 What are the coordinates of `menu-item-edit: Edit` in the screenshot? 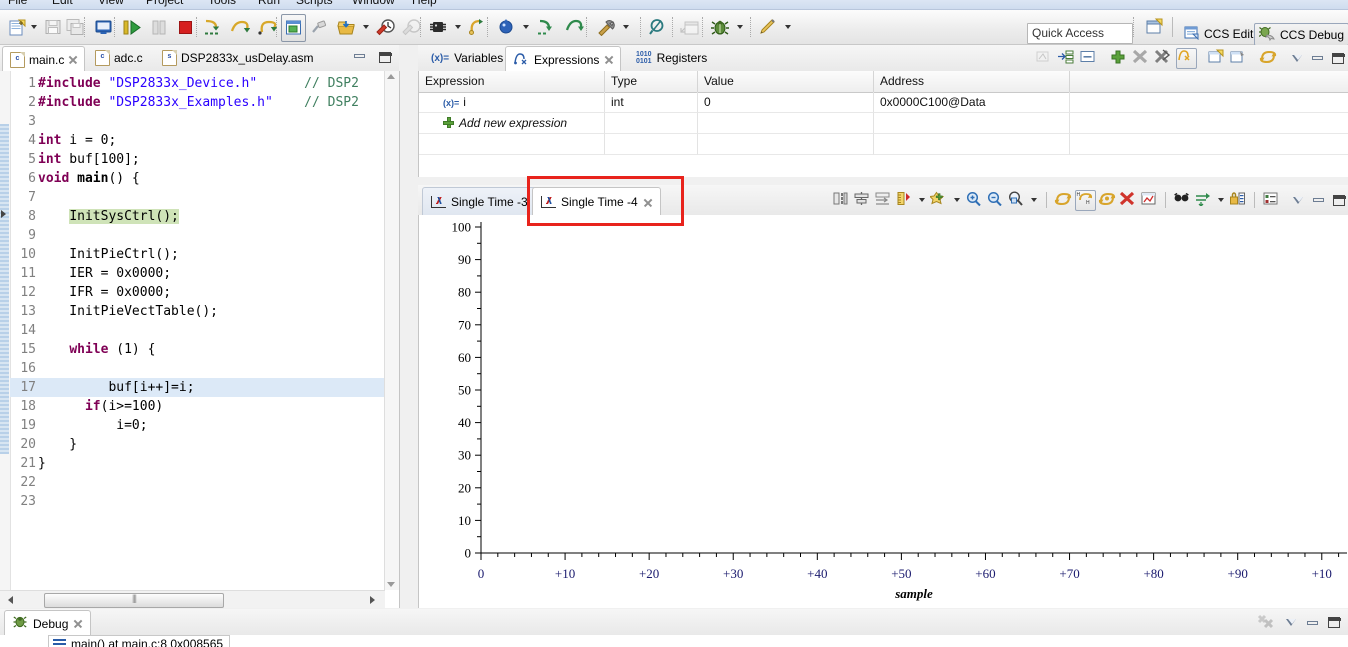 It's located at (62, 3).